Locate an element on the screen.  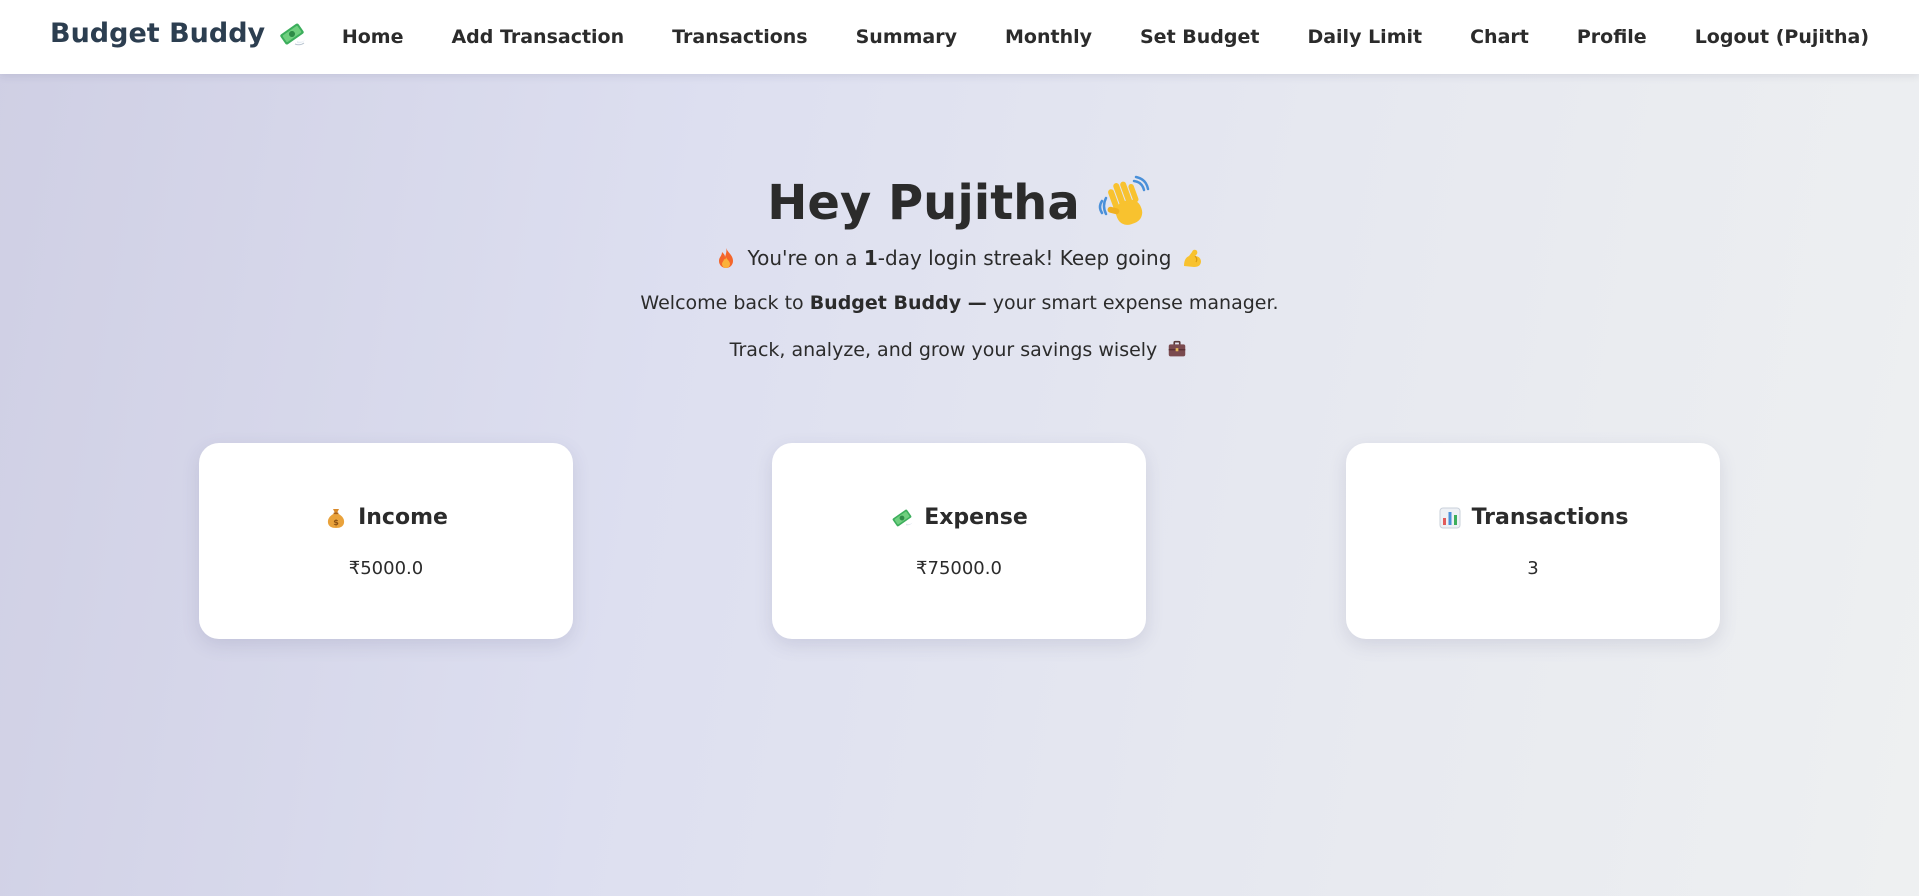
transactions-card: Transactions 3 is located at coordinates (1533, 541).